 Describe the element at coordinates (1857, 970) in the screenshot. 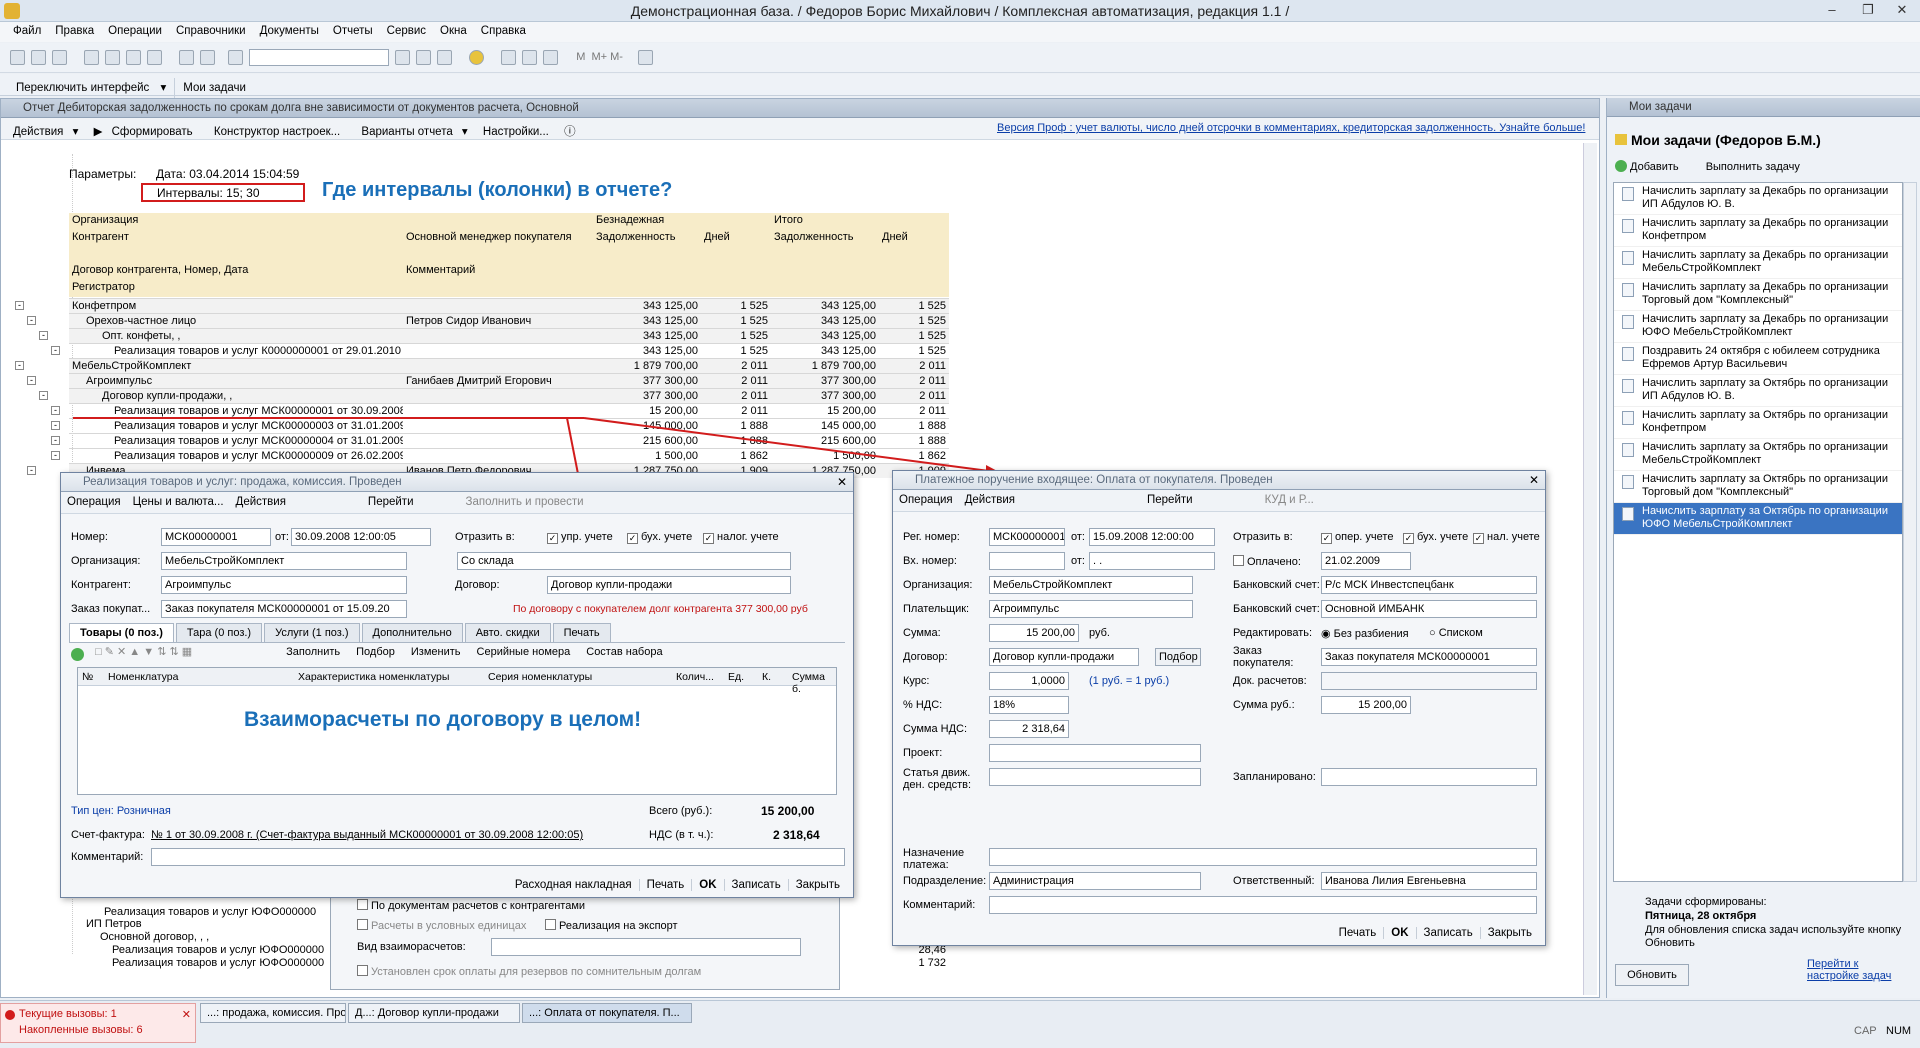

I see `settings-link: Перейти к настройке задач` at that location.